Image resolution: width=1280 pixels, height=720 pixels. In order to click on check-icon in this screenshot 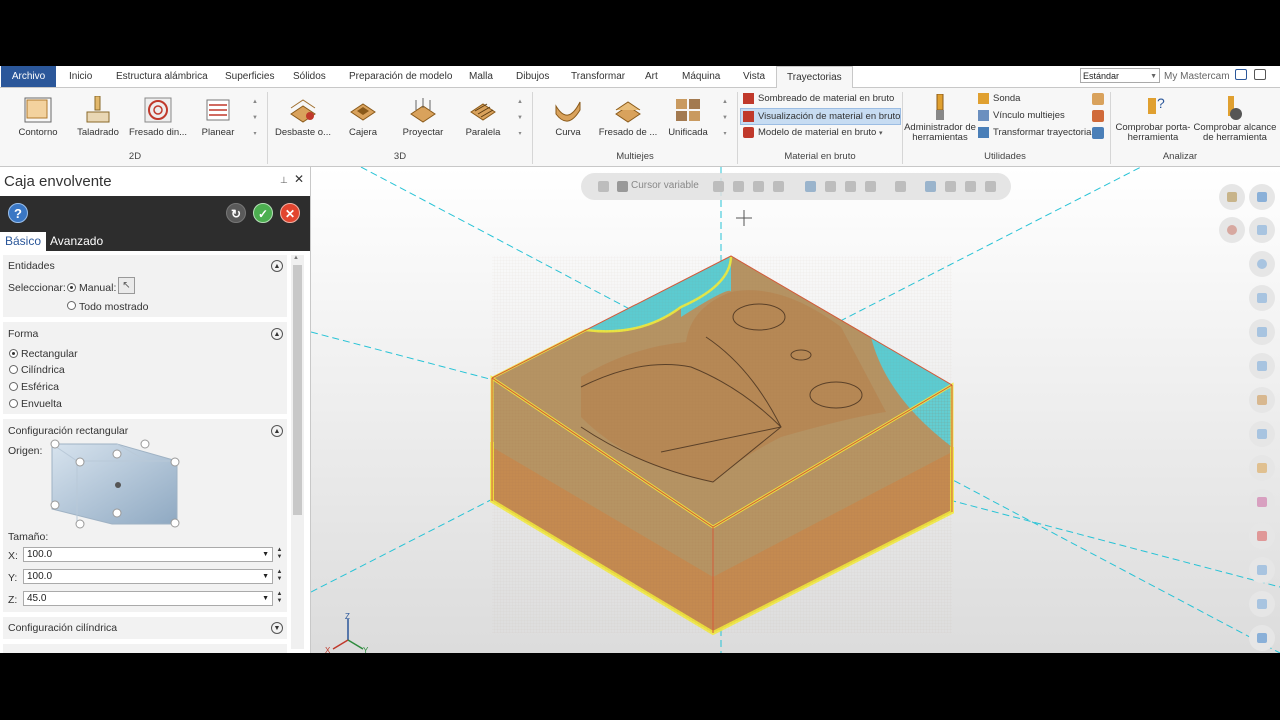, I will do `click(1098, 116)`.